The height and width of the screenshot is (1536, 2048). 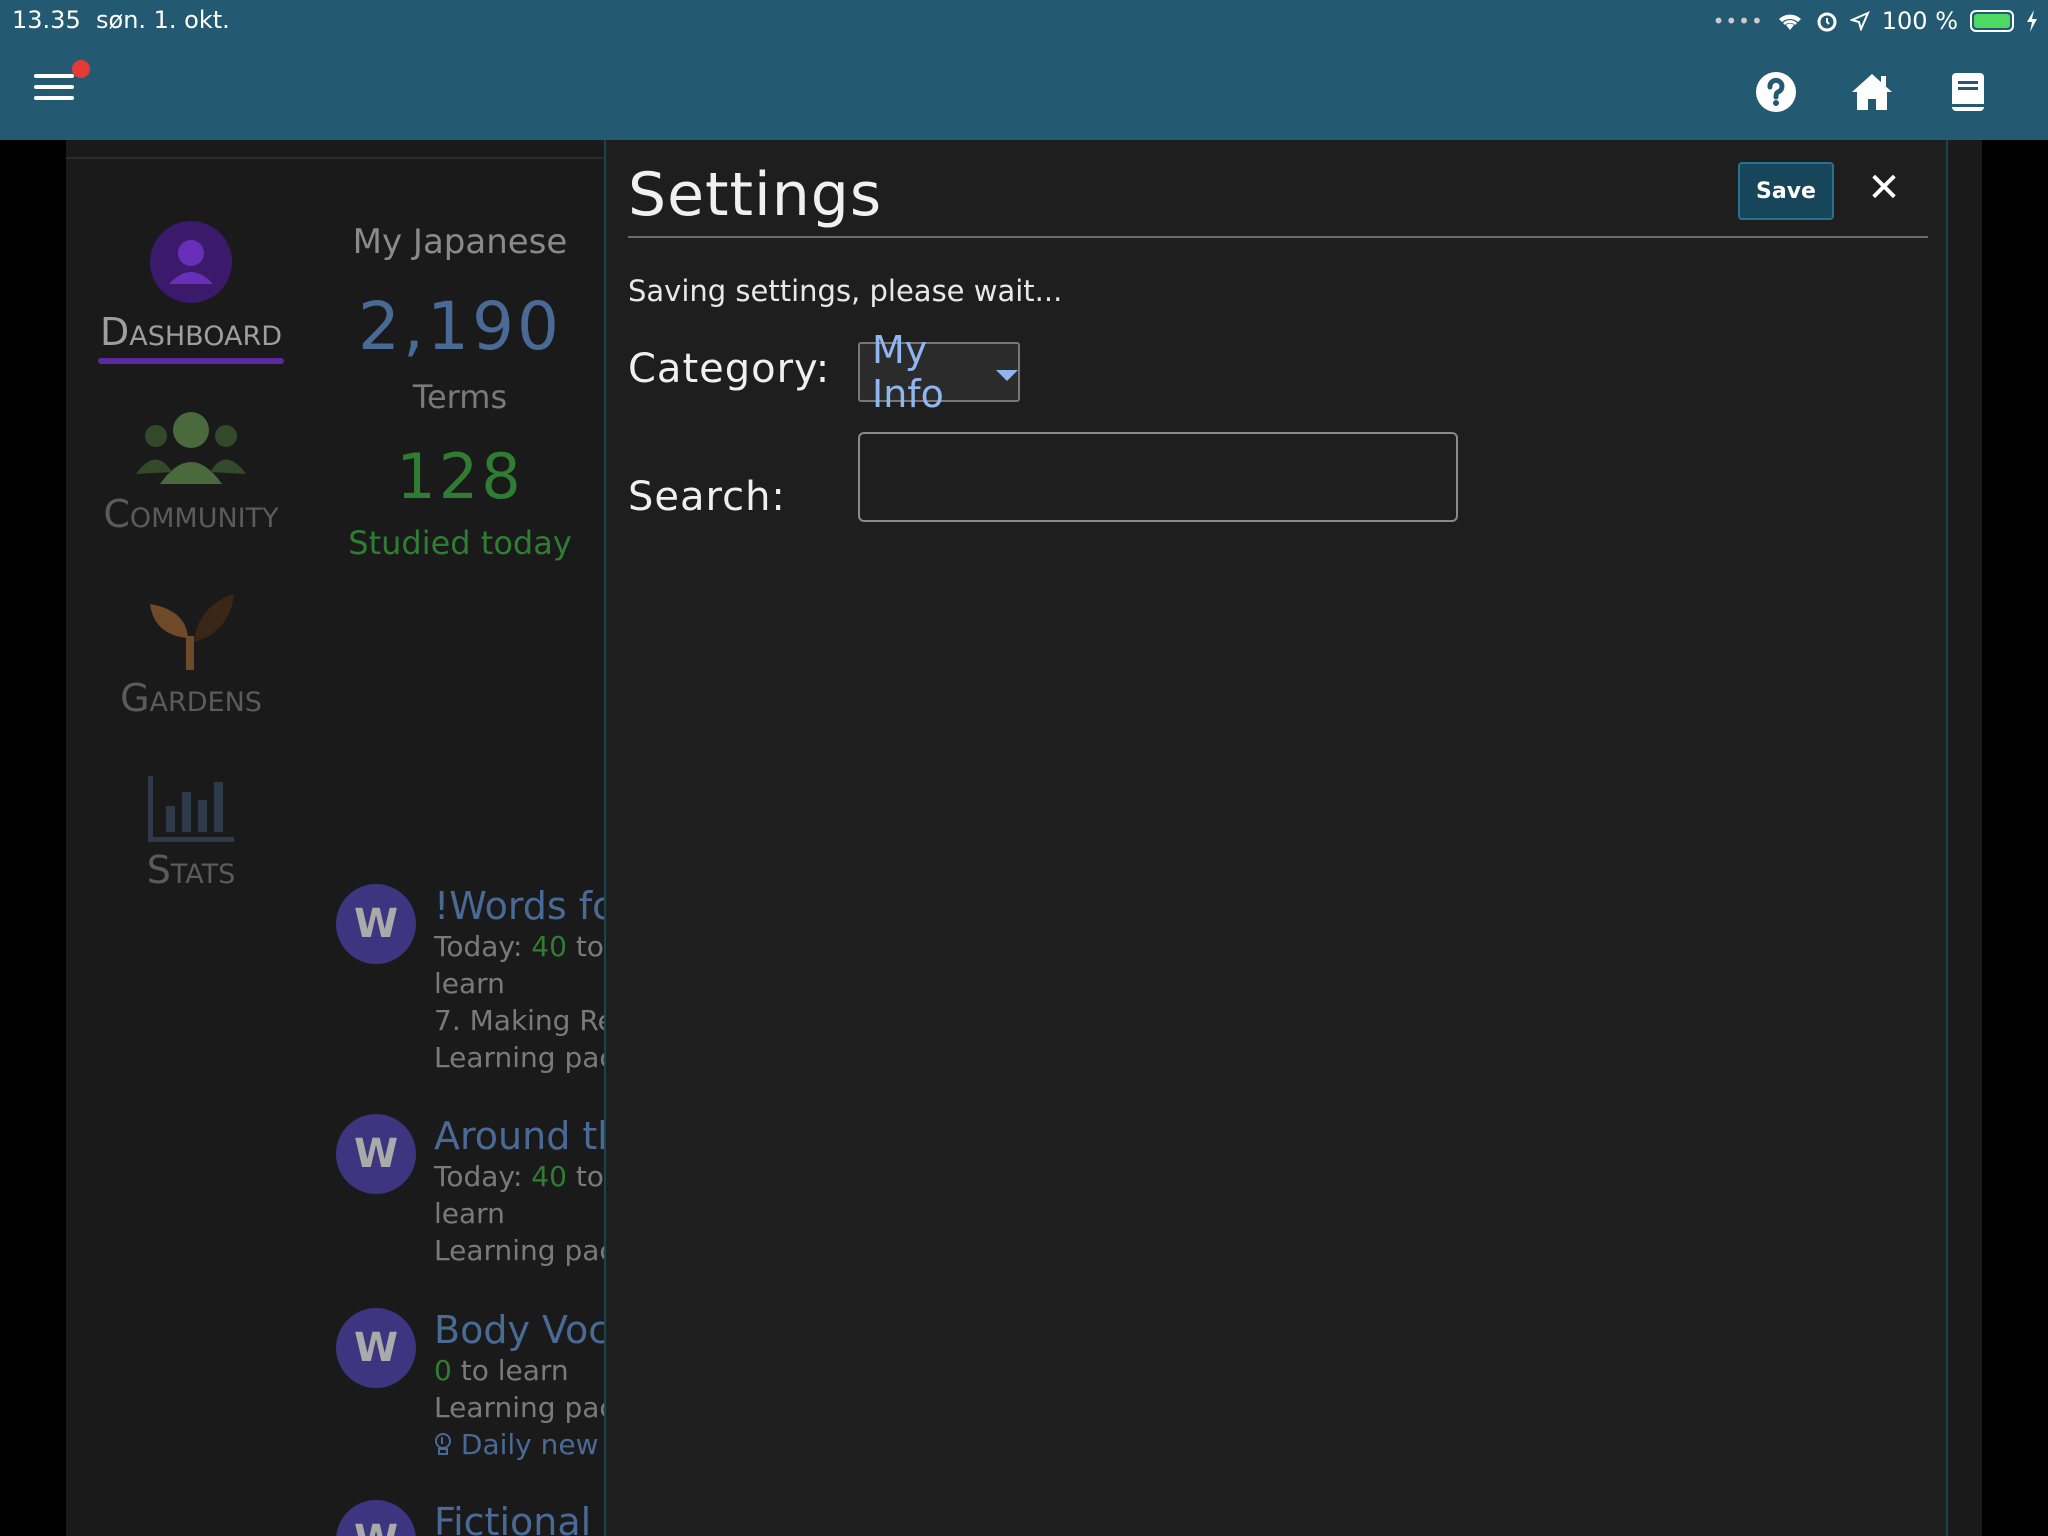 What do you see at coordinates (1992, 21) in the screenshot?
I see `battery-icon` at bounding box center [1992, 21].